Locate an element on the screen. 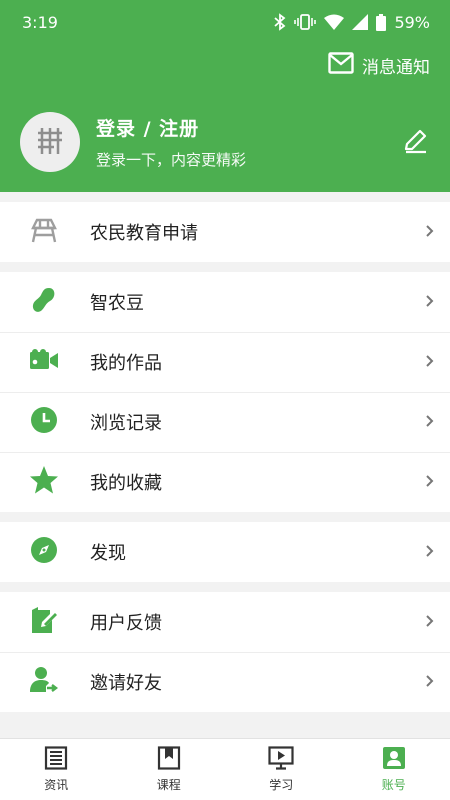 This screenshot has width=450, height=800. edit-profile-button is located at coordinates (415, 143).